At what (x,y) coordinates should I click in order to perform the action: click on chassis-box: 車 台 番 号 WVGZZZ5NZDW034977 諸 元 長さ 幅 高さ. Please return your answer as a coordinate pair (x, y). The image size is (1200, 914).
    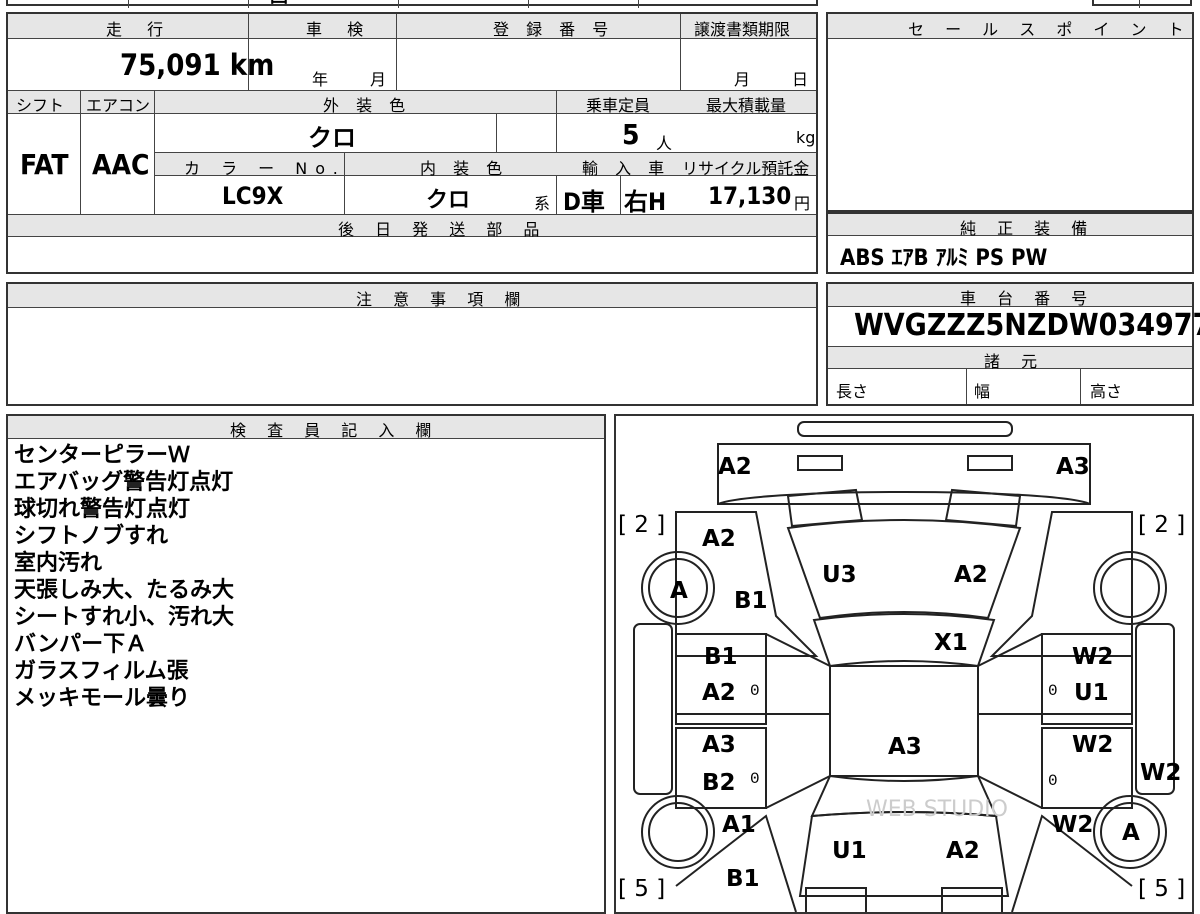
    Looking at the image, I should click on (1013, 344).